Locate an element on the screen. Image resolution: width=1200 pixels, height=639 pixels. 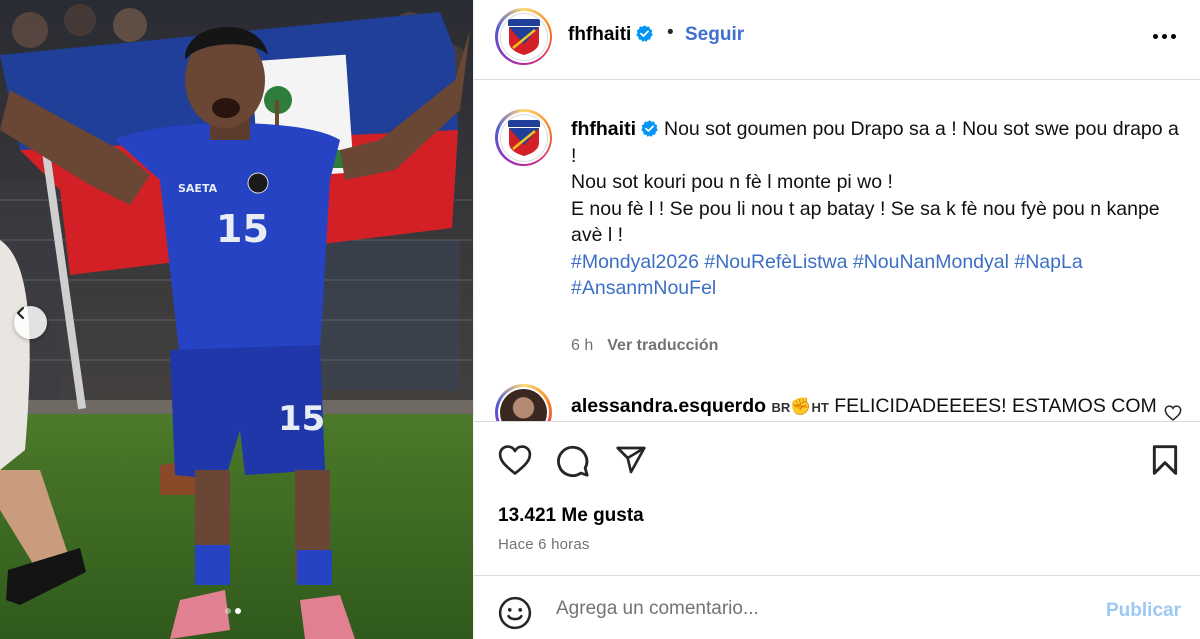
profile-avatar is located at coordinates (523, 36).